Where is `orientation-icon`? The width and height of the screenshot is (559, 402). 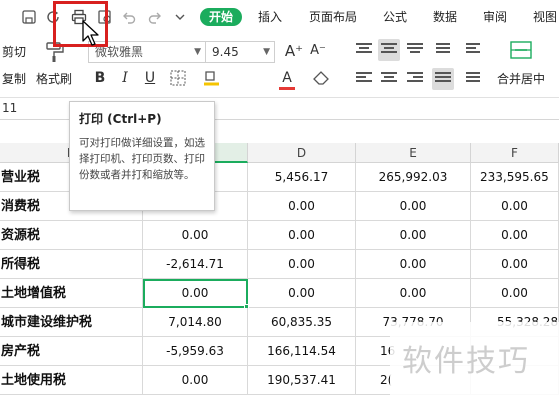
orientation-icon is located at coordinates (444, 50).